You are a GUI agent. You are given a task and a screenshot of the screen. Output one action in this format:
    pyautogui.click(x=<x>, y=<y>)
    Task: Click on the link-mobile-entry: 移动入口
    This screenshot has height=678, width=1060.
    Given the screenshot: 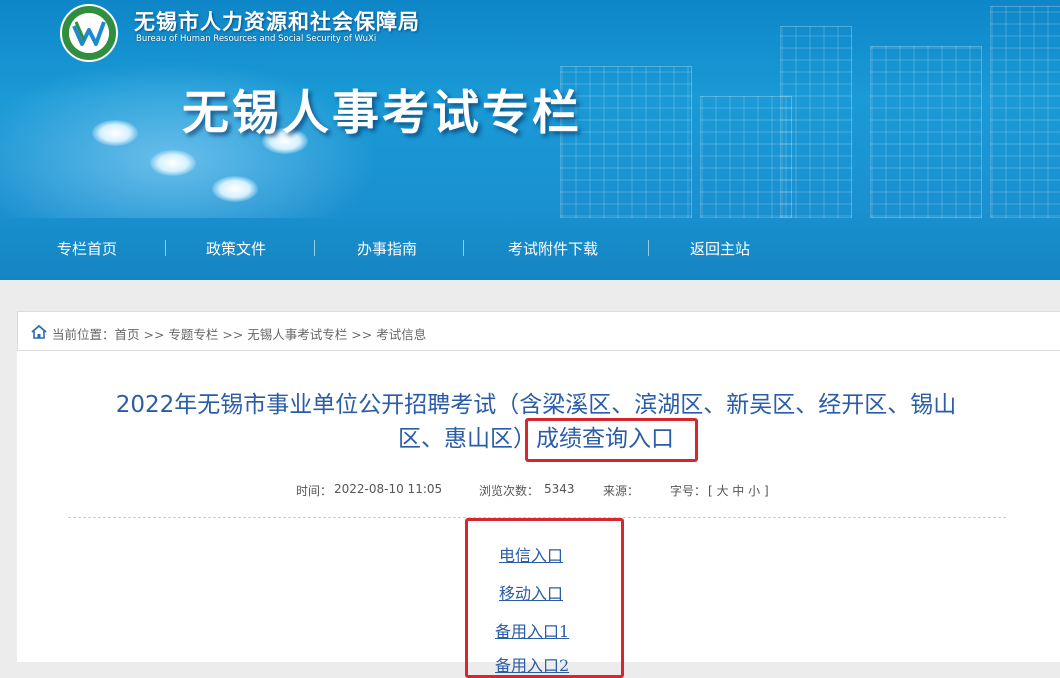 What is the action you would take?
    pyautogui.click(x=531, y=592)
    